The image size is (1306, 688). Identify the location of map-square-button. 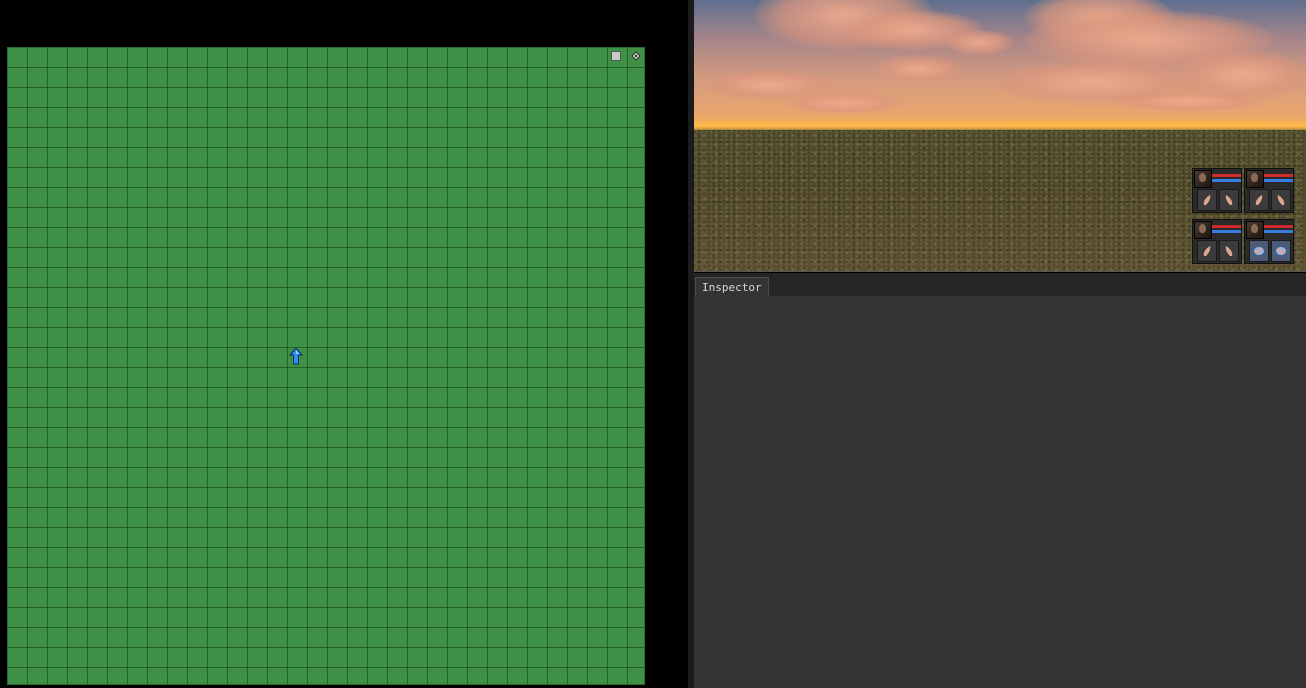
(616, 56).